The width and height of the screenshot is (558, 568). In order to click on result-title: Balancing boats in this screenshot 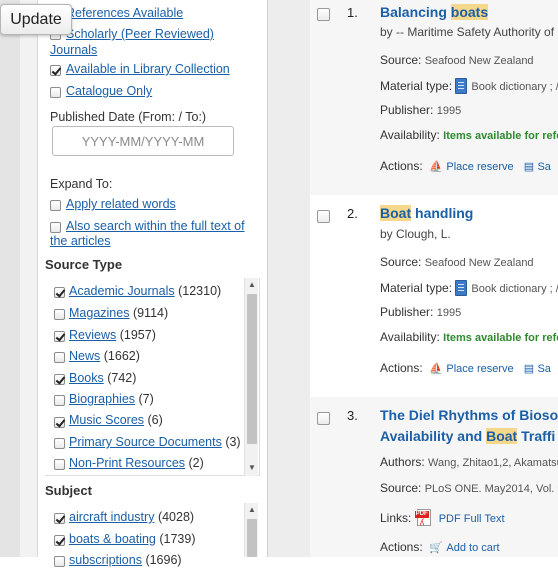, I will do `click(434, 12)`.